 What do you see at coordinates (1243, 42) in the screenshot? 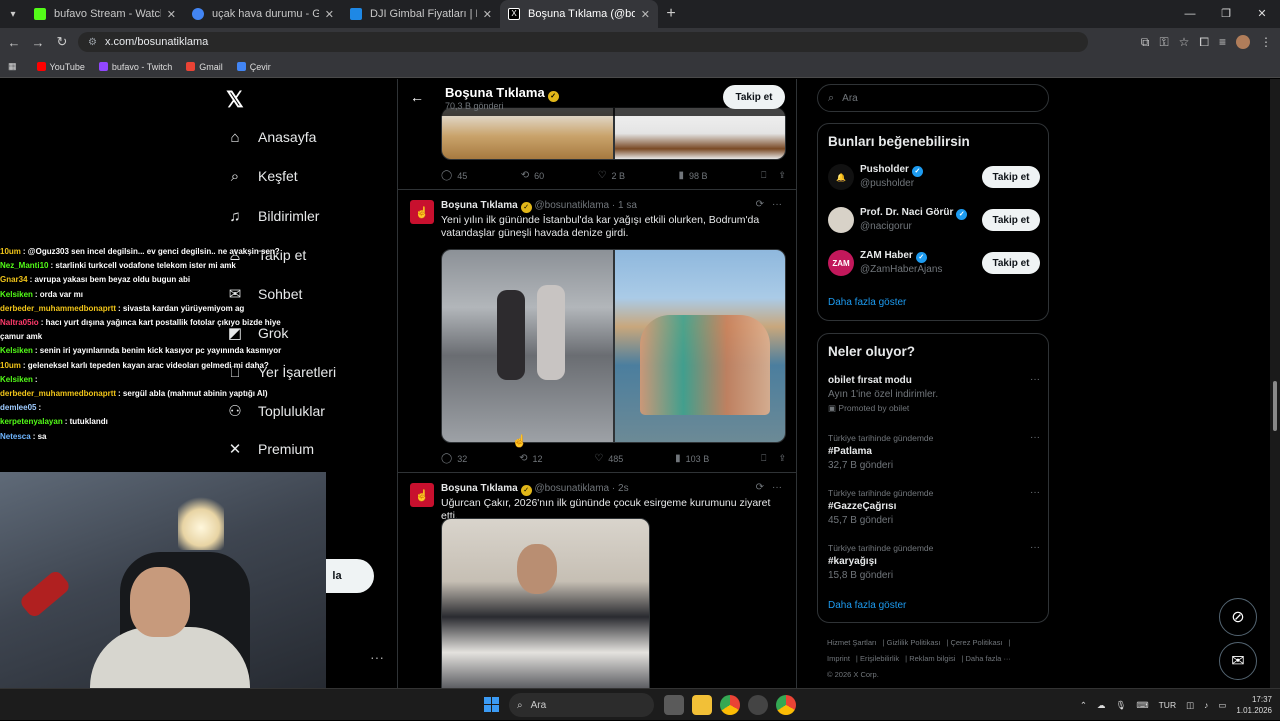
I see `profile-avatar` at bounding box center [1243, 42].